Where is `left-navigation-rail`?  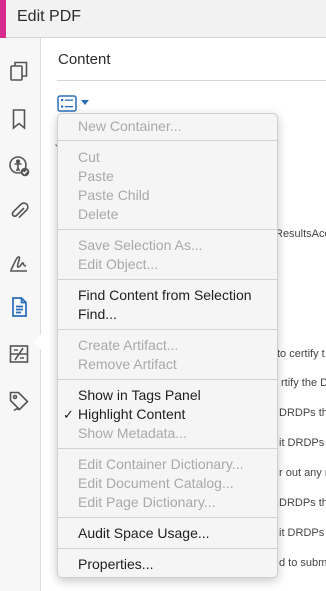
left-navigation-rail is located at coordinates (21, 314).